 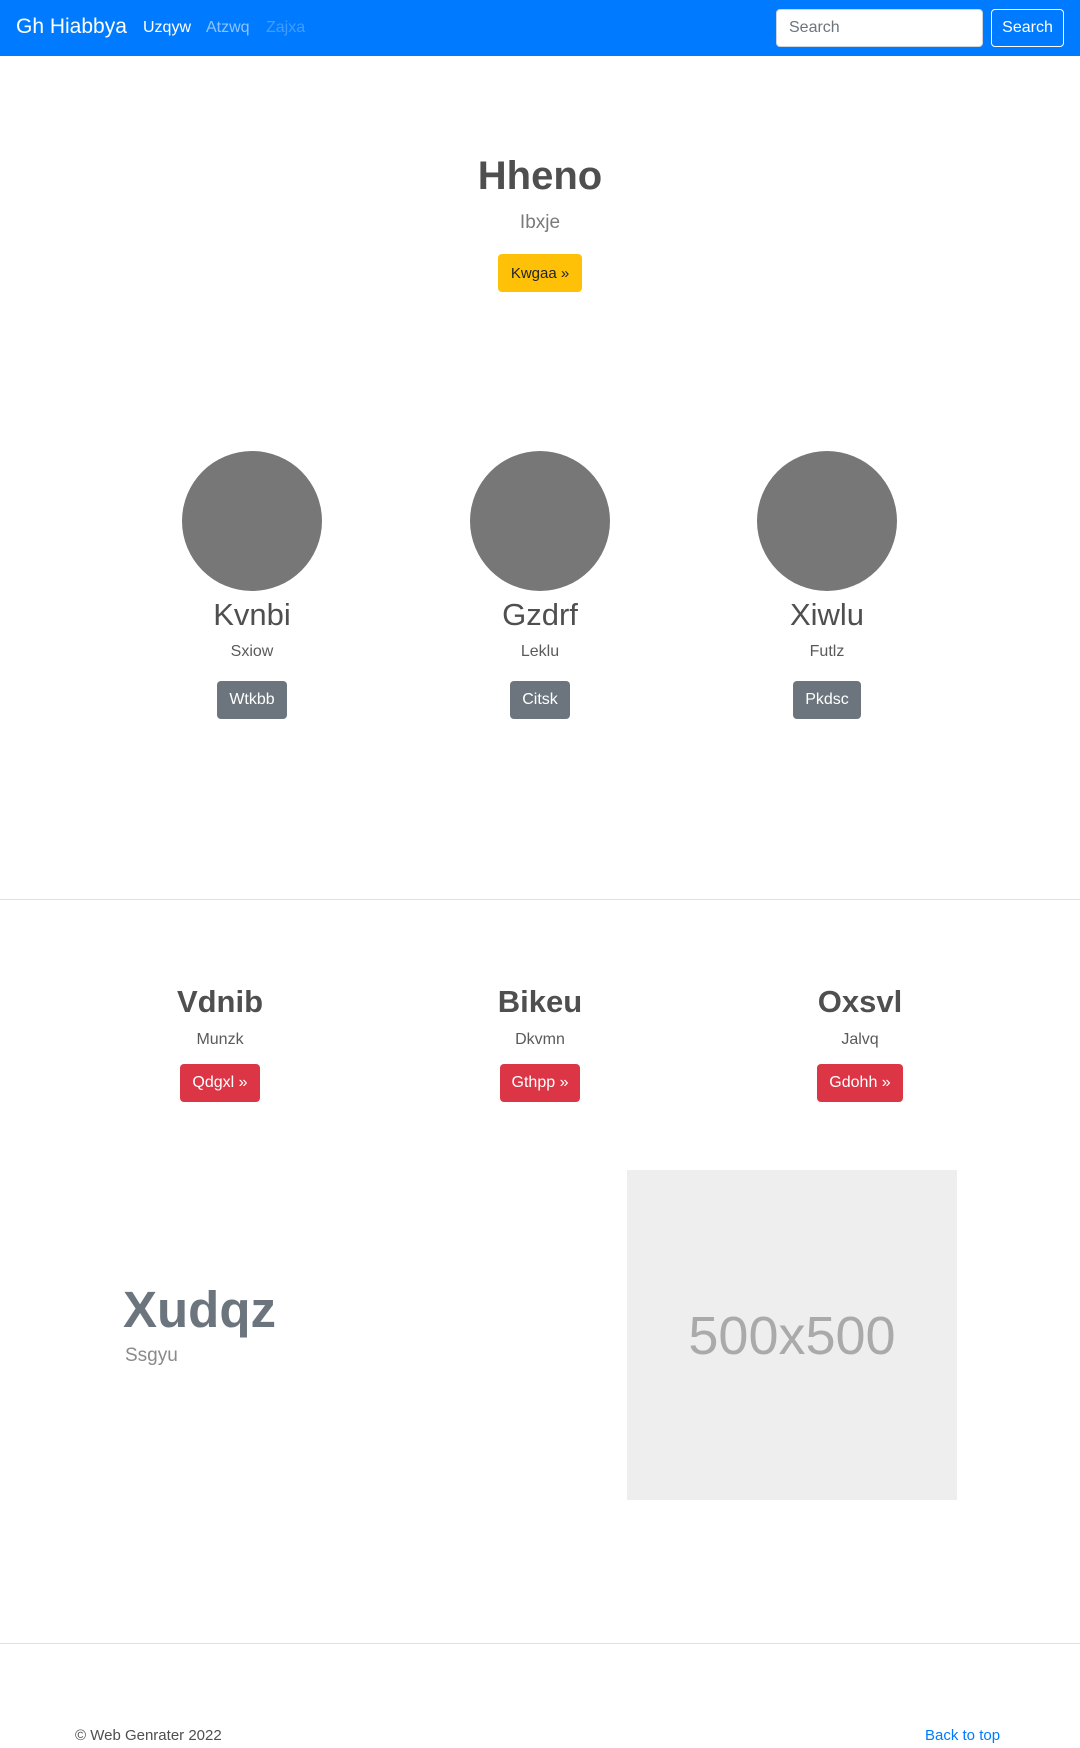 What do you see at coordinates (827, 651) in the screenshot?
I see `circle-card-subtitle: Futlz` at bounding box center [827, 651].